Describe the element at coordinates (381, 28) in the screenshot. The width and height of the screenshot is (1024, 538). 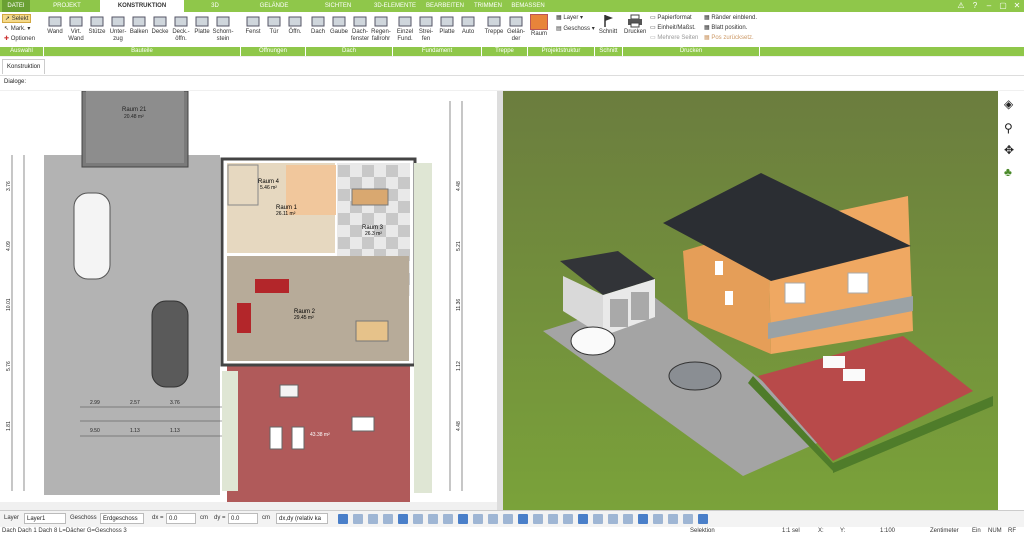
I see `dach-button-3: Regen- fallrohr` at that location.